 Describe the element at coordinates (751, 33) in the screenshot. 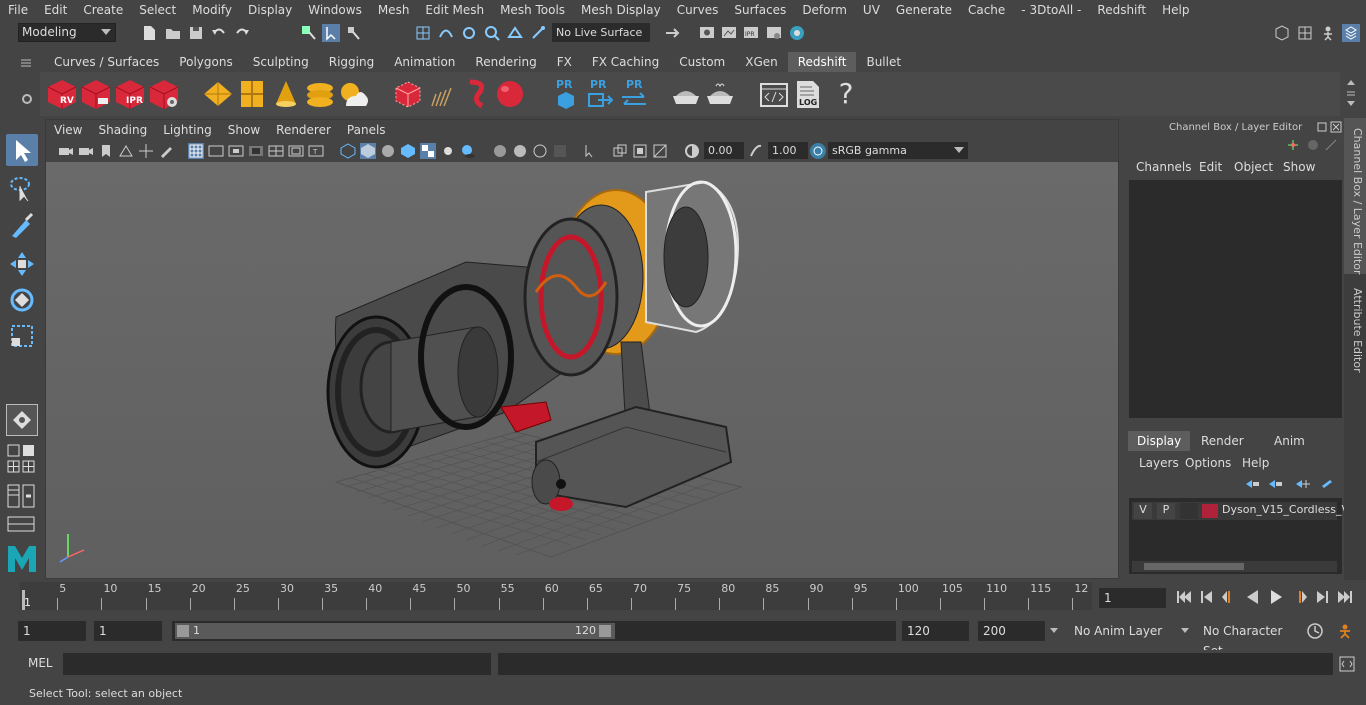

I see `ipr-render-icon: IPR` at that location.